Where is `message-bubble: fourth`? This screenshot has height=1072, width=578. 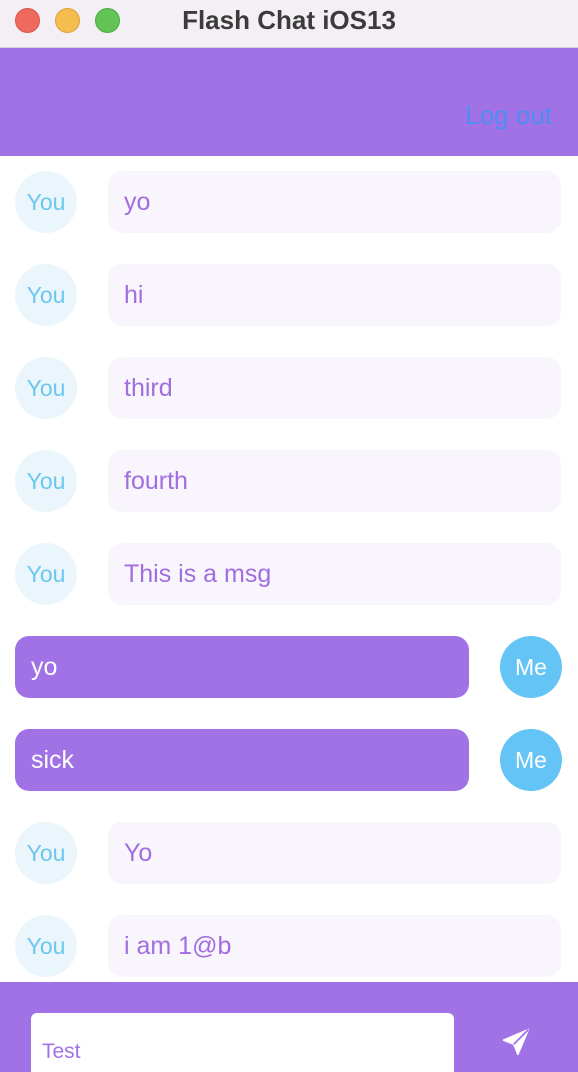 message-bubble: fourth is located at coordinates (334, 481).